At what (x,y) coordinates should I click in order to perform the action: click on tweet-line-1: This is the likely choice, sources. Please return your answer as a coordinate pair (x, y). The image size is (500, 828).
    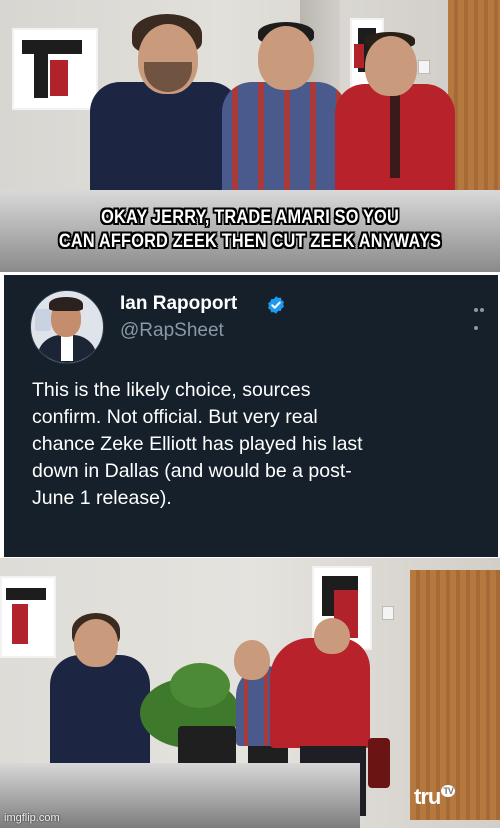
    Looking at the image, I should click on (171, 390).